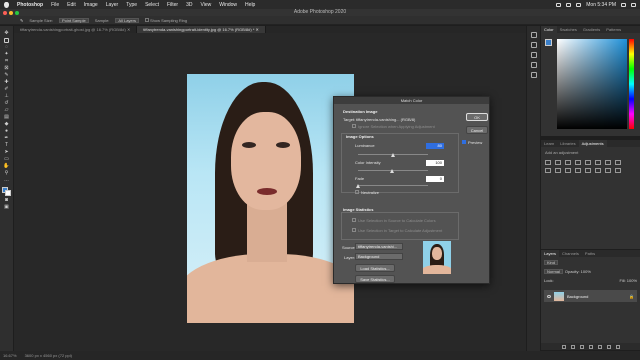 This screenshot has height=360, width=640. Describe the element at coordinates (112, 5) in the screenshot. I see `menu-layer: Layer` at that location.